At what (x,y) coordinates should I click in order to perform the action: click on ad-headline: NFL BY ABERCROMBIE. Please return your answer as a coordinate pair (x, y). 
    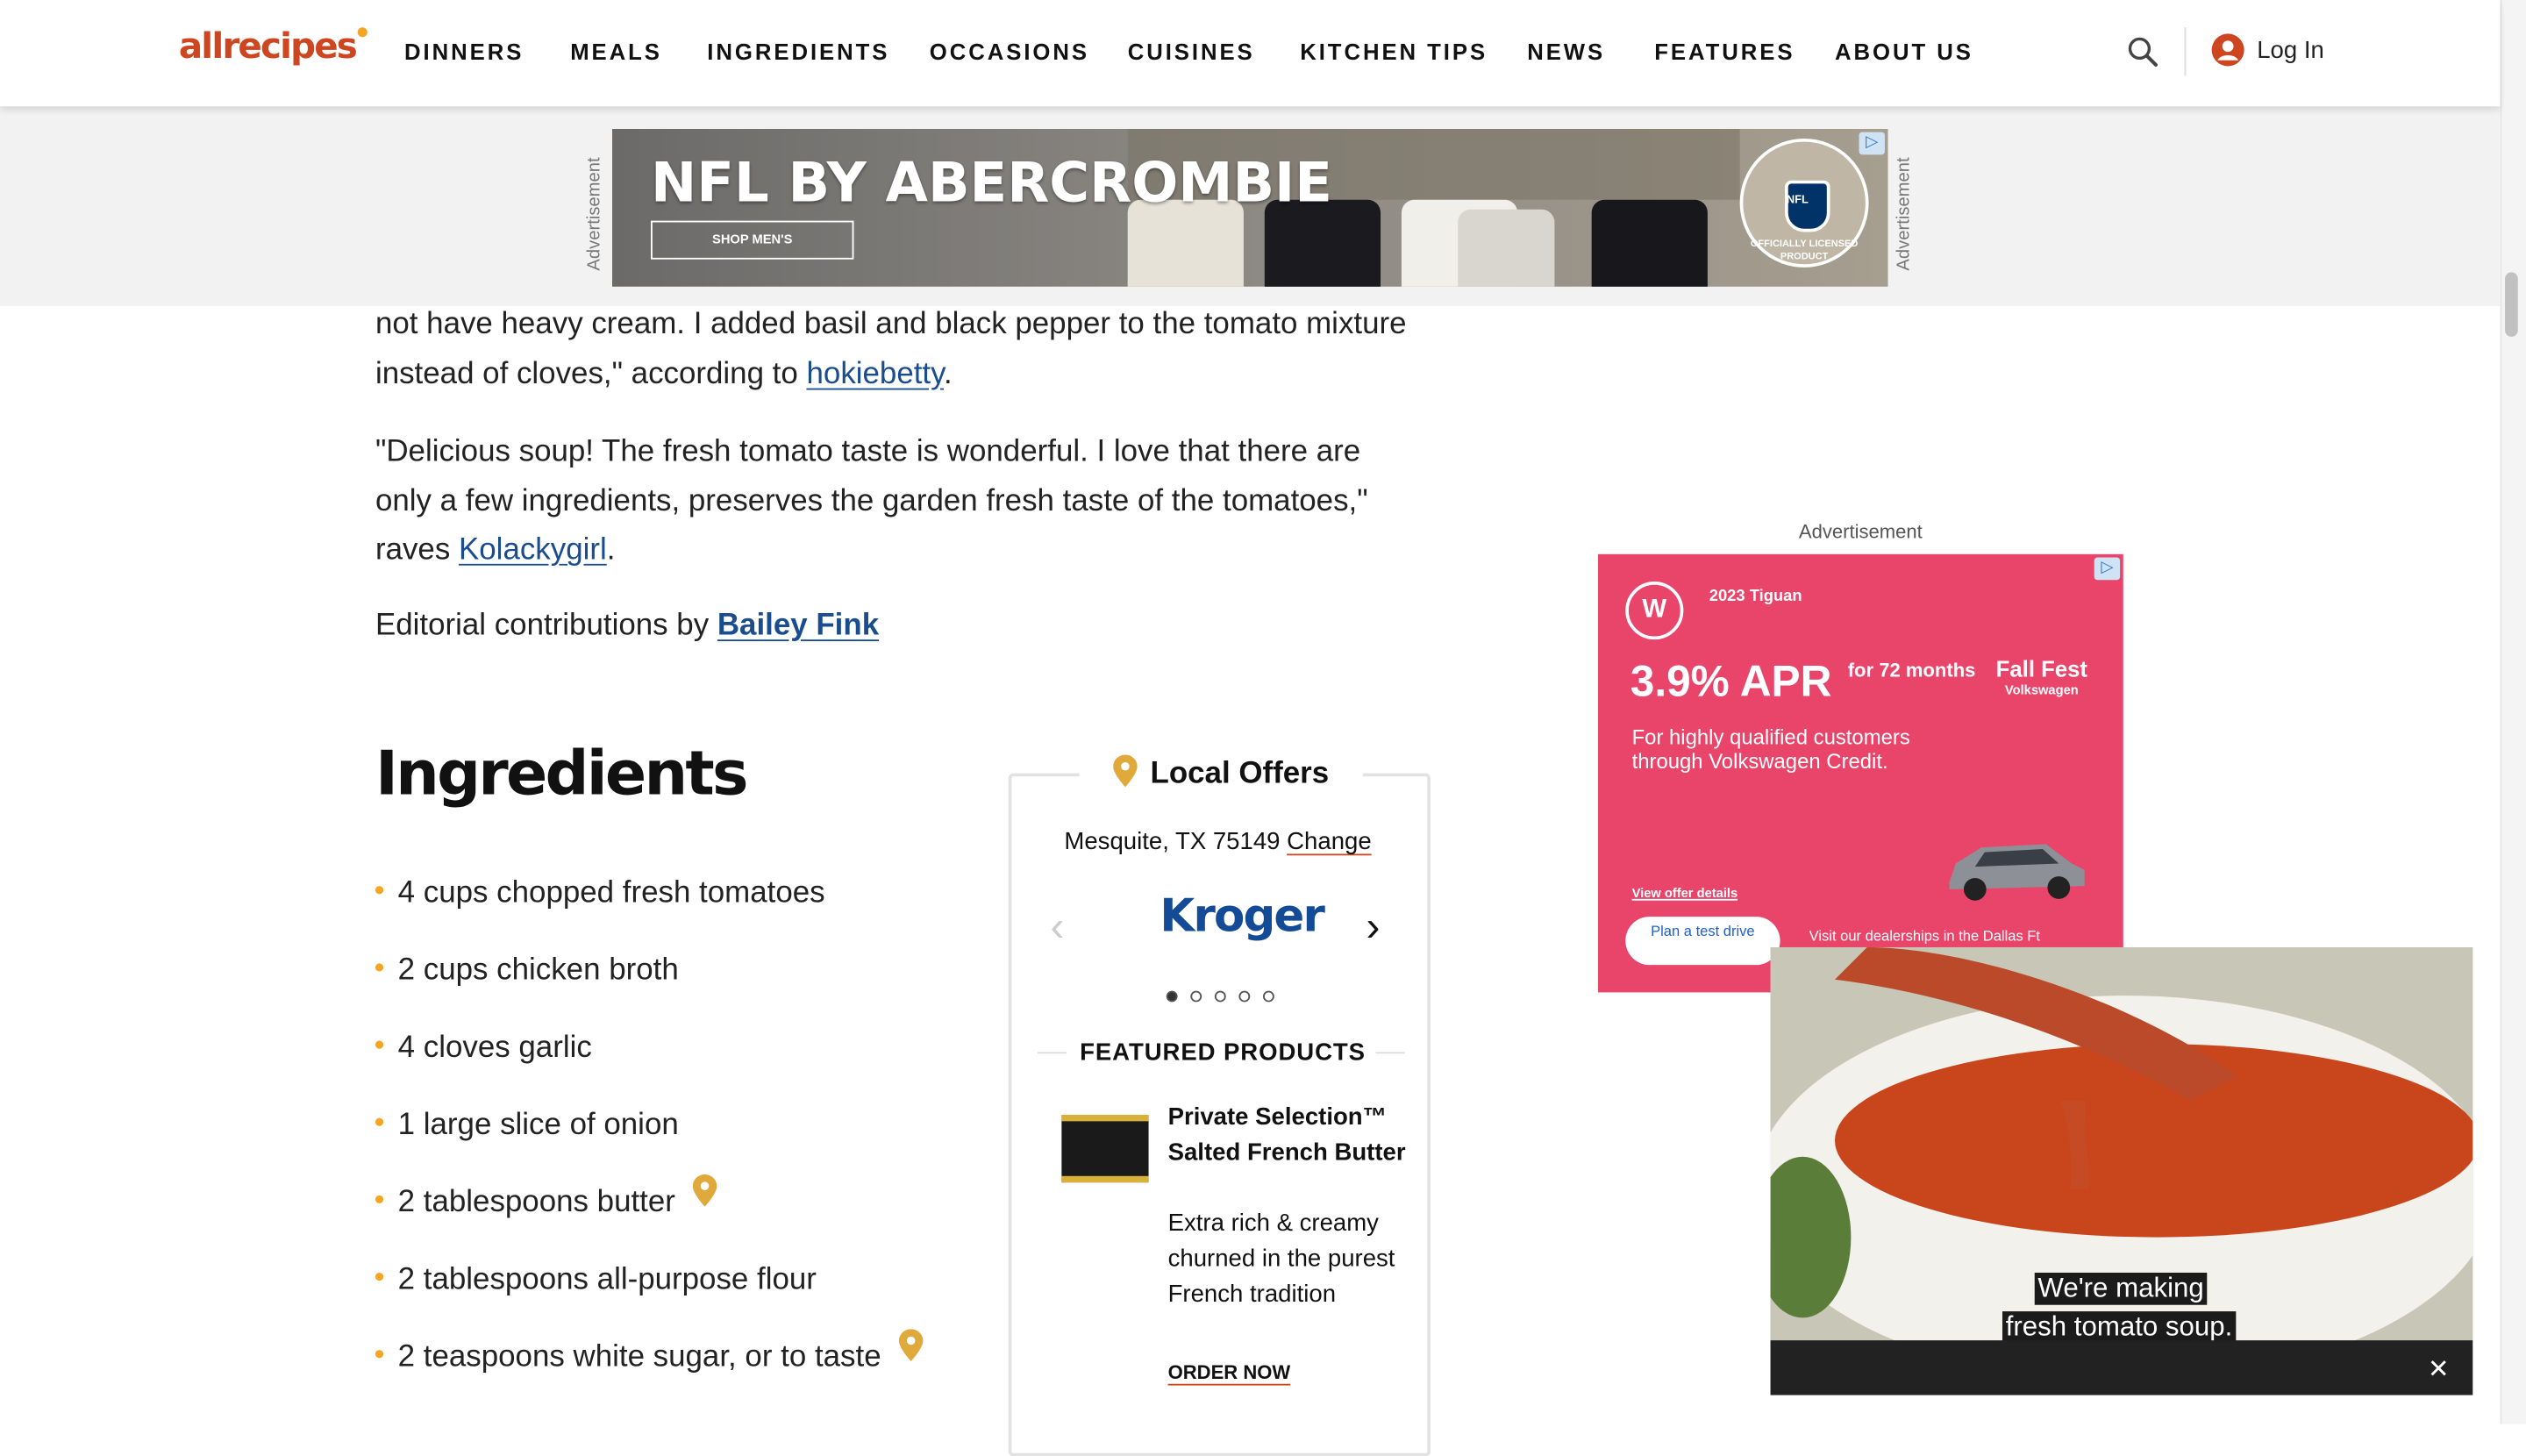
    Looking at the image, I should click on (991, 184).